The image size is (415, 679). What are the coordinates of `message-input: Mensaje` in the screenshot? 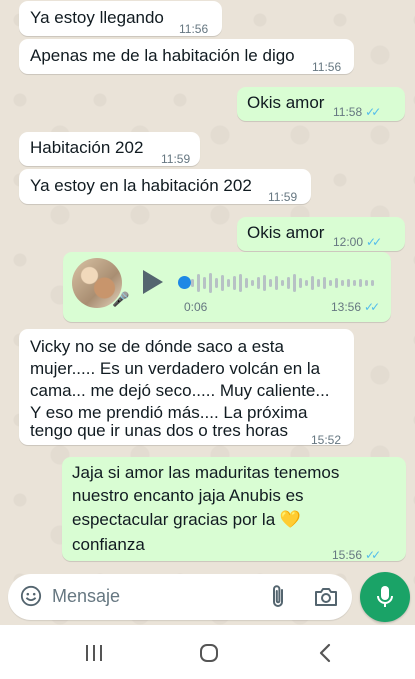 It's located at (86, 596).